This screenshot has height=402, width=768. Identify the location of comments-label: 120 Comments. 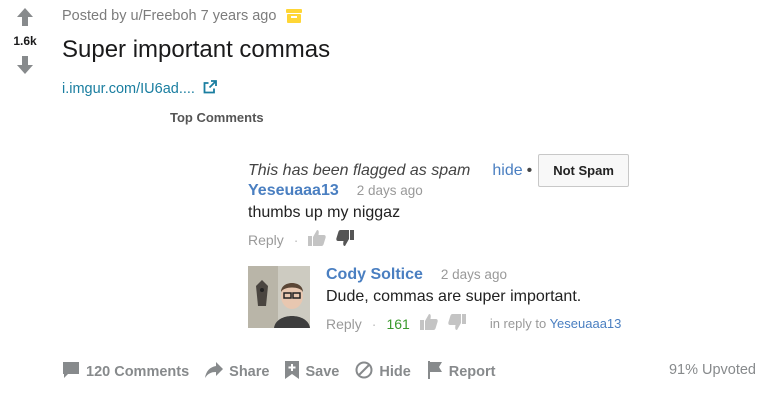
(138, 372).